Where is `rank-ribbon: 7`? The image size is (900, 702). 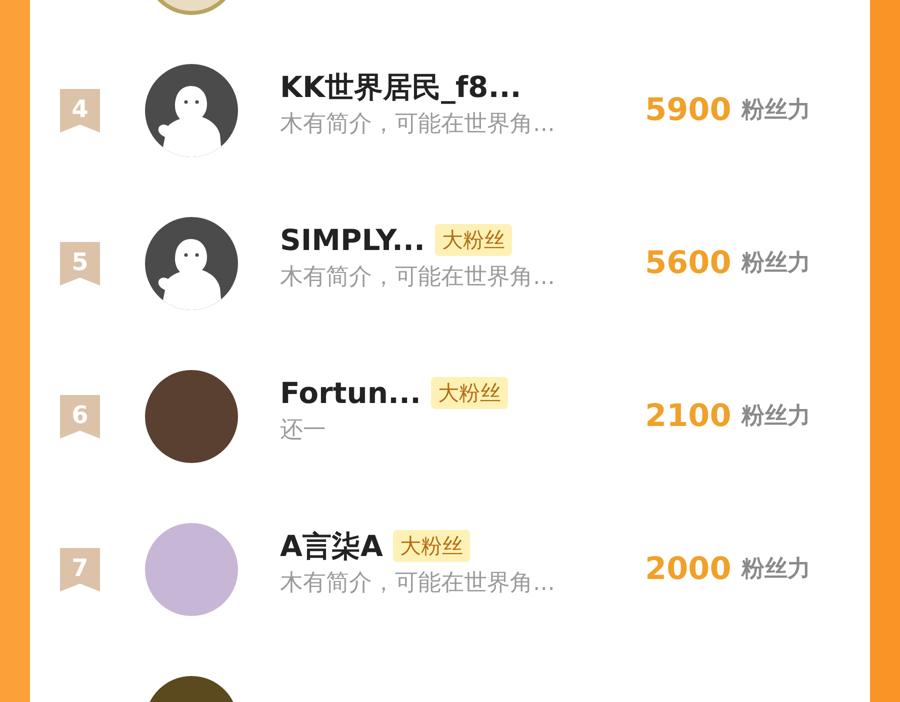
rank-ribbon: 7 is located at coordinates (80, 570).